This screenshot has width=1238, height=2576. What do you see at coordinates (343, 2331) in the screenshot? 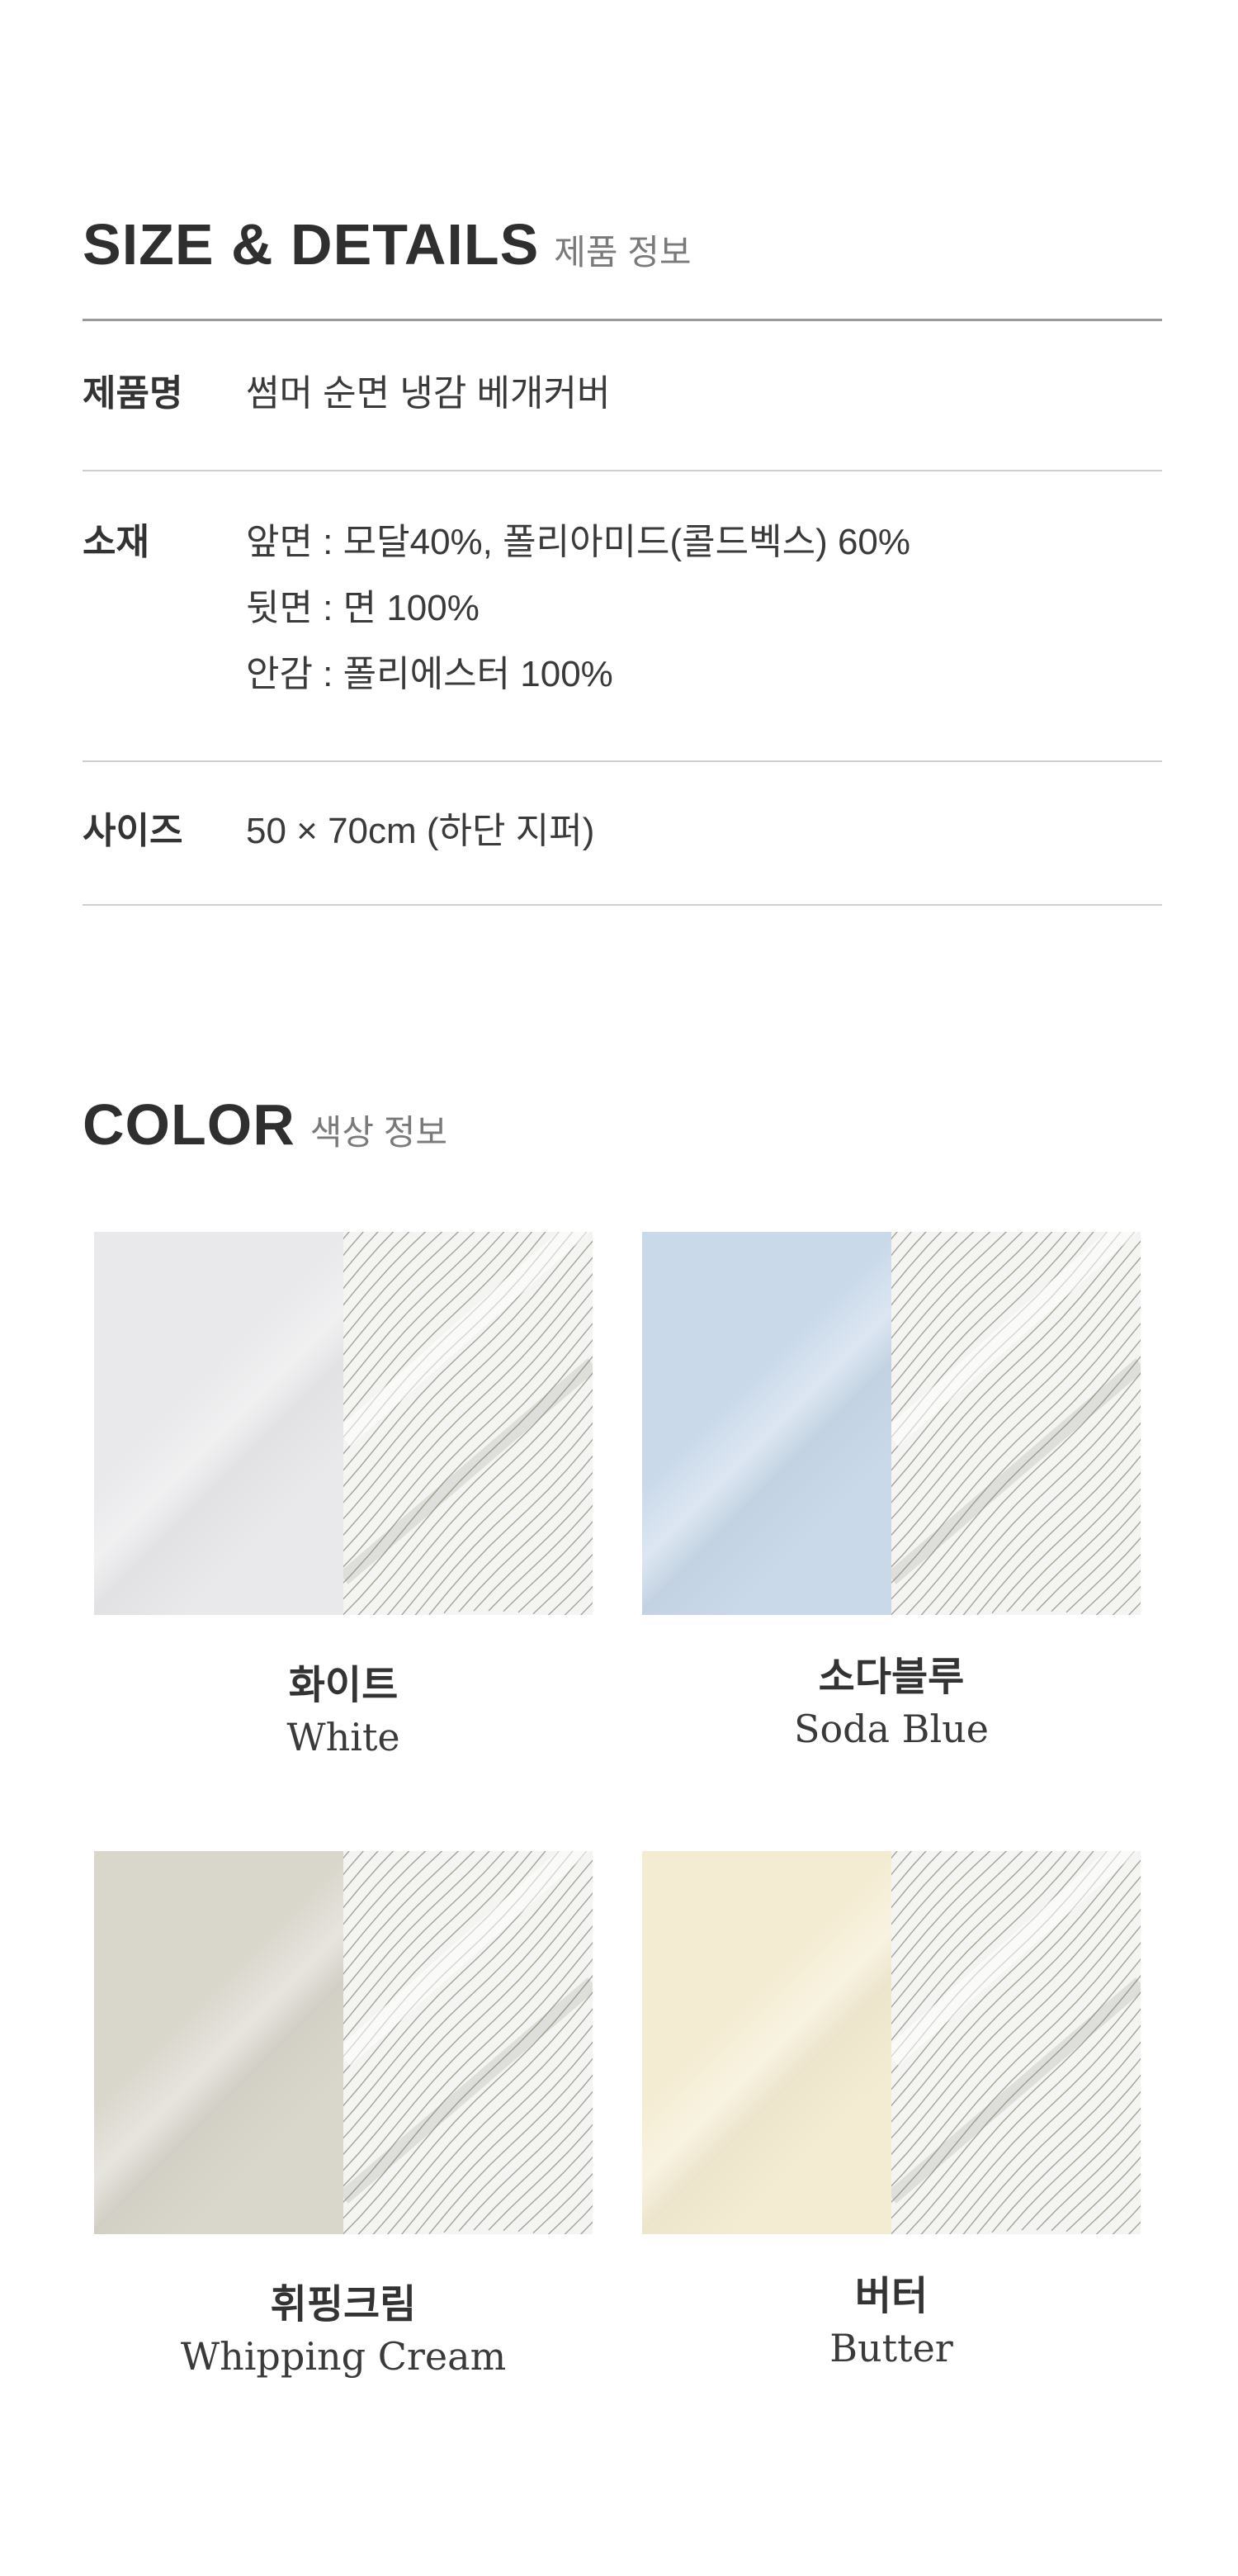
I see `swatch-caption-whipping-cream: 휘핑크림 Whipping Cream` at bounding box center [343, 2331].